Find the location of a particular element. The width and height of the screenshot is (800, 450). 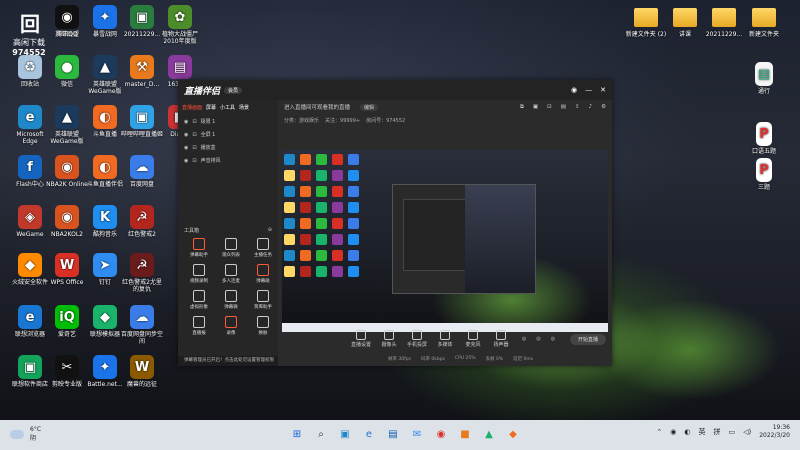

tab-3: 场景 is located at coordinates (244, 107).